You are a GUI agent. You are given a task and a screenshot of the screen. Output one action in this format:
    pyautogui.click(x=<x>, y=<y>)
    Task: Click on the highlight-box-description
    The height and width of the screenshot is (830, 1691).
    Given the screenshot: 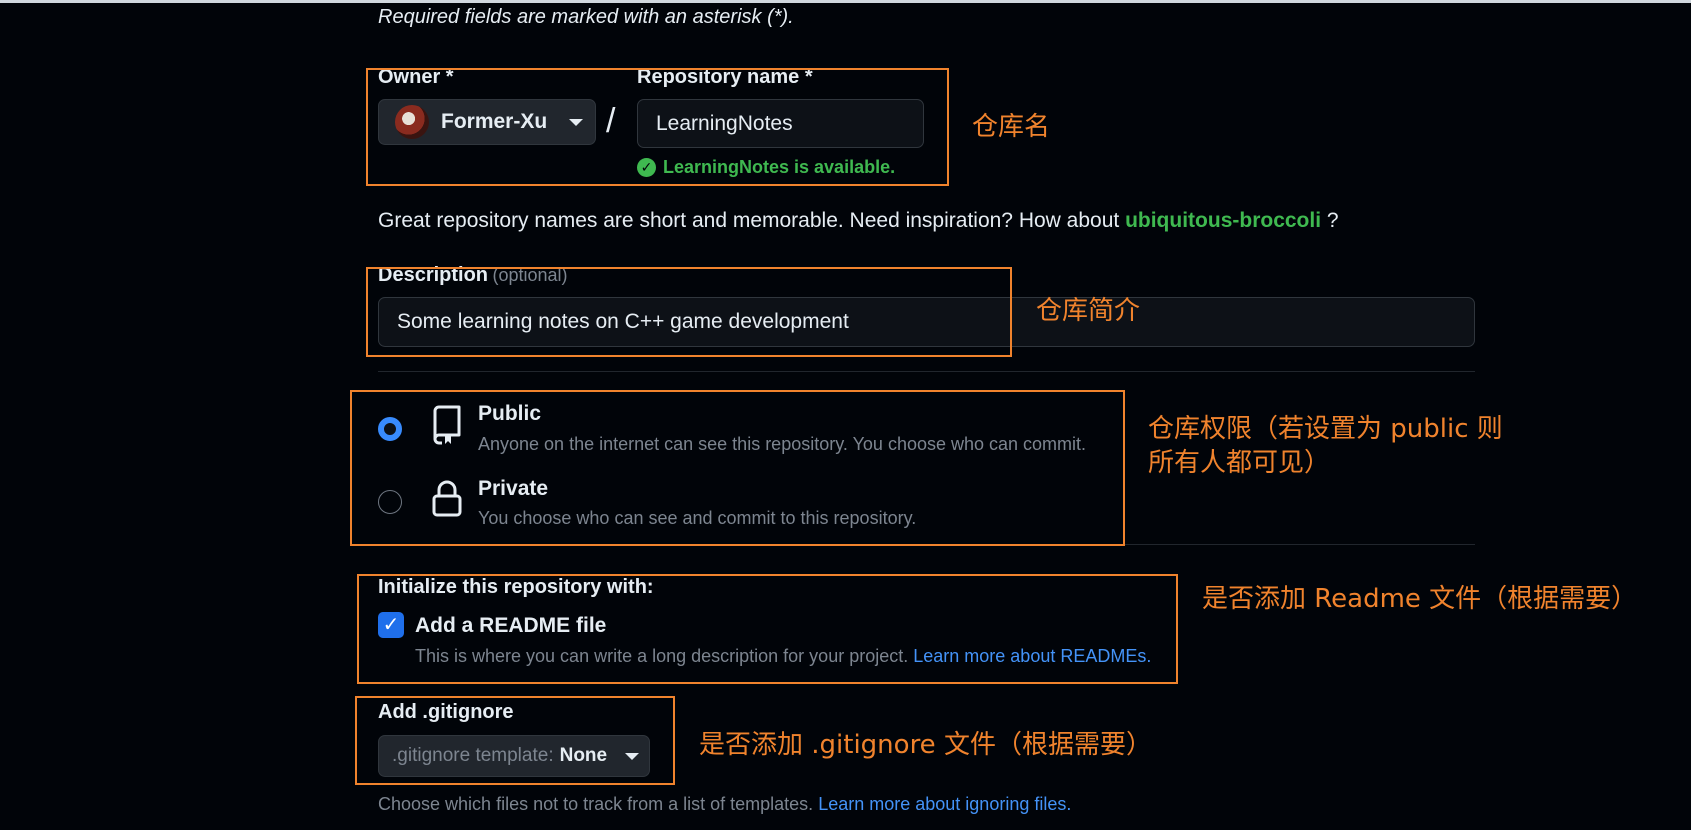 What is the action you would take?
    pyautogui.click(x=689, y=312)
    